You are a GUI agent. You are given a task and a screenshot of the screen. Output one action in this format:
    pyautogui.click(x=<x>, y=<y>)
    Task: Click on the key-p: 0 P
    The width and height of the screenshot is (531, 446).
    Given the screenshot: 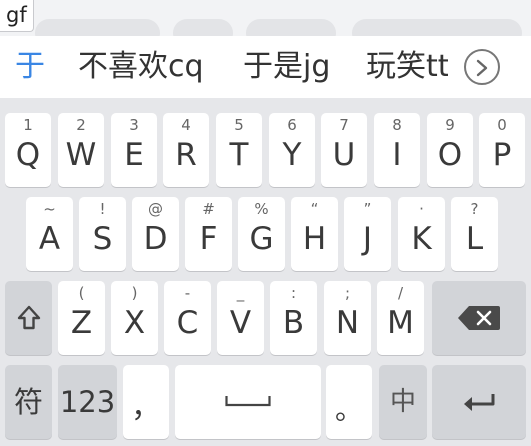 What is the action you would take?
    pyautogui.click(x=502, y=150)
    